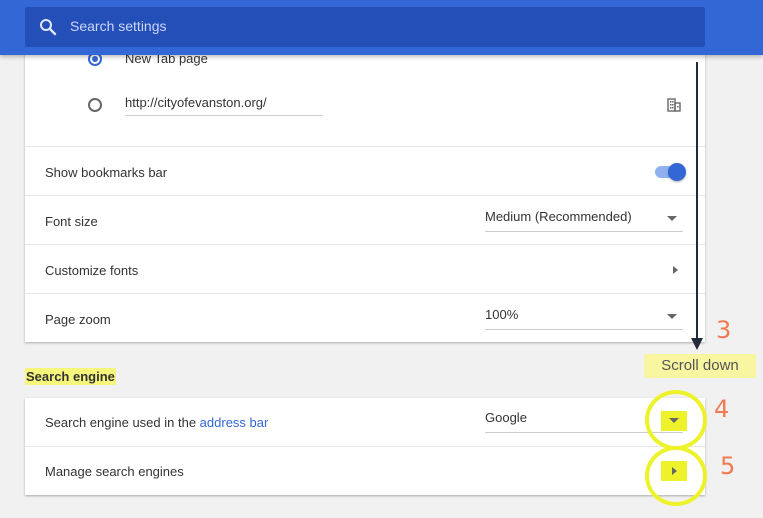 This screenshot has width=763, height=518. I want to click on search-engine-heading: Search engine, so click(70, 376).